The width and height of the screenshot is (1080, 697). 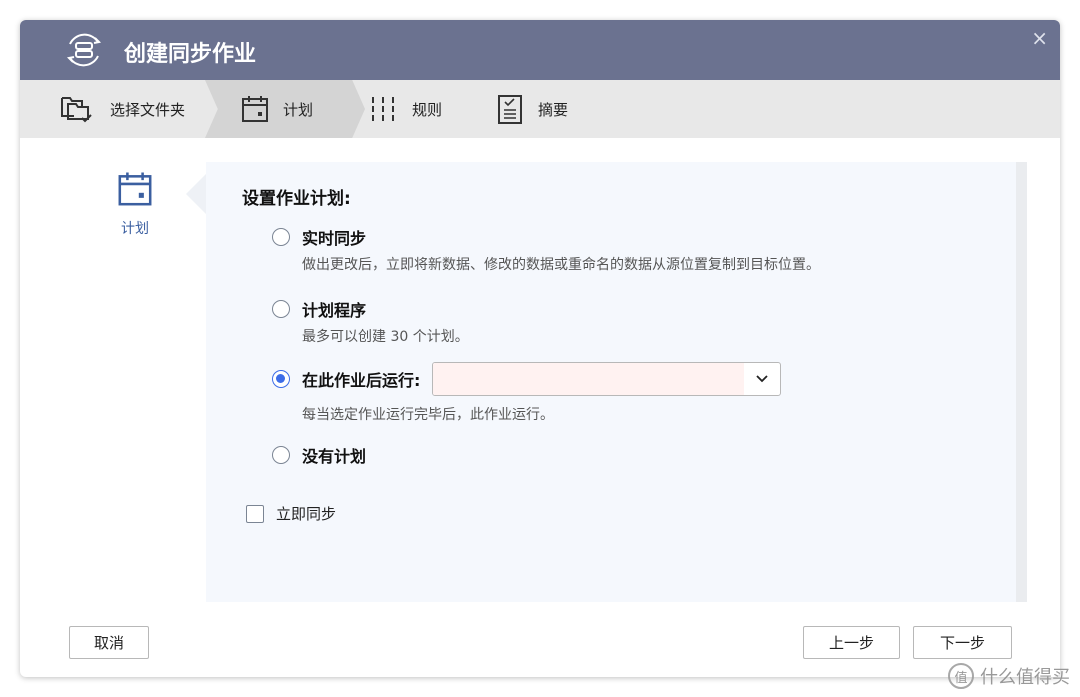 What do you see at coordinates (427, 109) in the screenshot?
I see `step-label: 规则` at bounding box center [427, 109].